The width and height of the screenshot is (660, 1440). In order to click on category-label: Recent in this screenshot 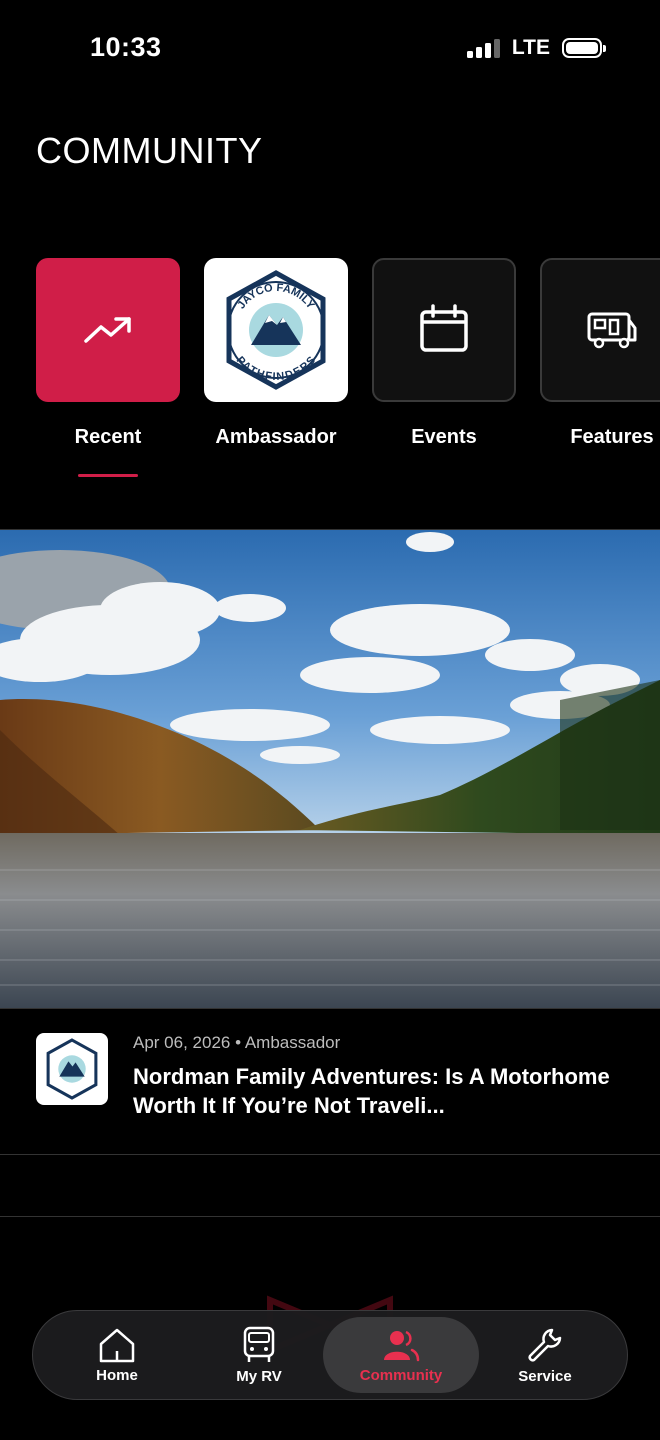, I will do `click(108, 437)`.